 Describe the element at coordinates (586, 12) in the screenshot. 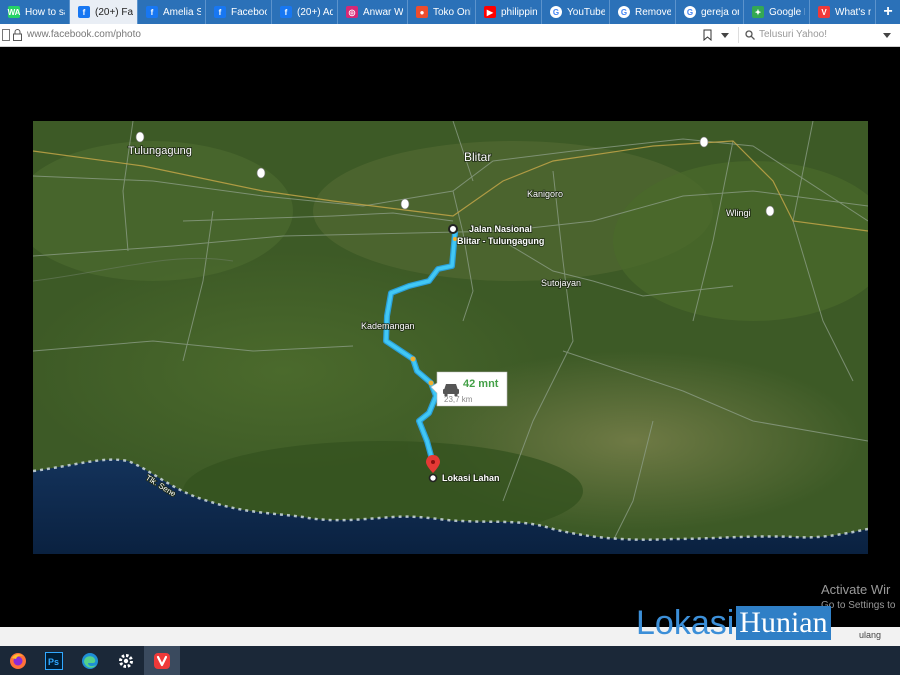

I see `browser-tab-label: YouTube` at that location.